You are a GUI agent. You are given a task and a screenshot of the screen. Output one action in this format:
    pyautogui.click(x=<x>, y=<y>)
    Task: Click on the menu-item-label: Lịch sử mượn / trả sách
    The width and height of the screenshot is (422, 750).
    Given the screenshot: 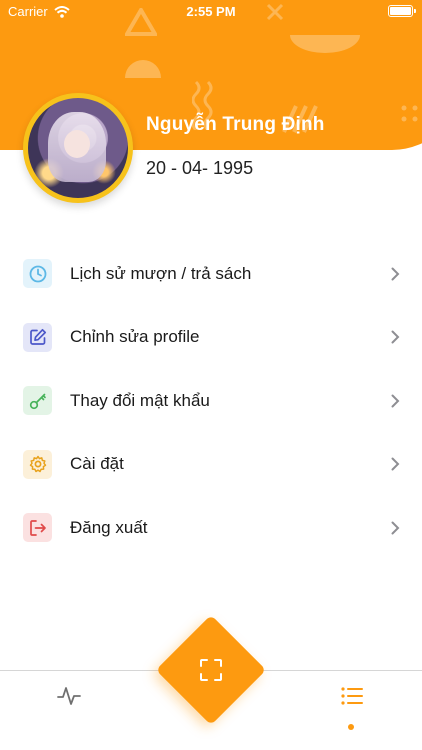 What is the action you would take?
    pyautogui.click(x=161, y=273)
    